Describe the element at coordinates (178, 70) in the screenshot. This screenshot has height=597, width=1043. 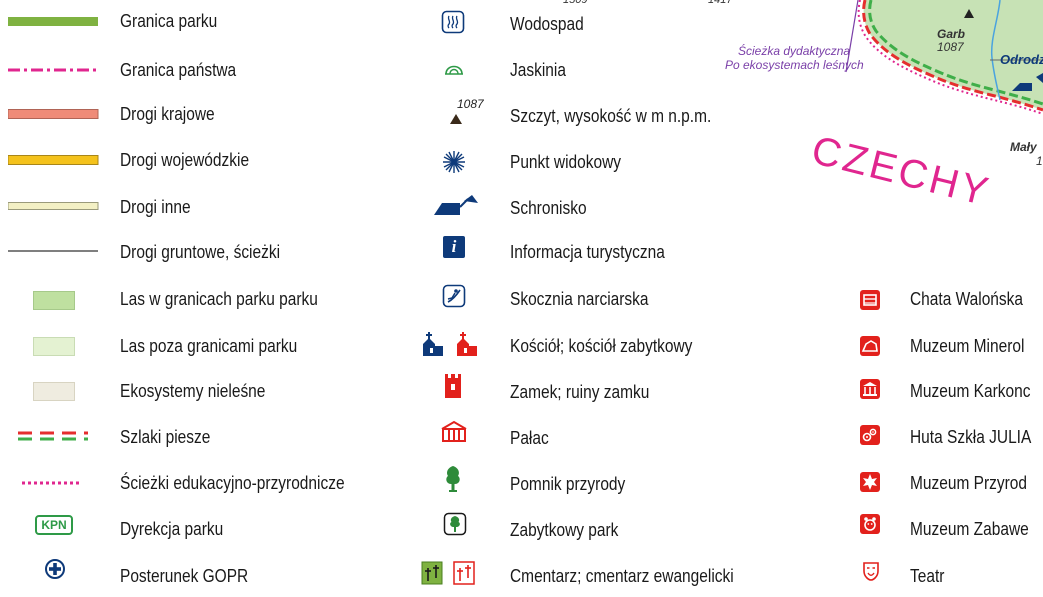
I see `legend-label-state-border: Granica państwa` at that location.